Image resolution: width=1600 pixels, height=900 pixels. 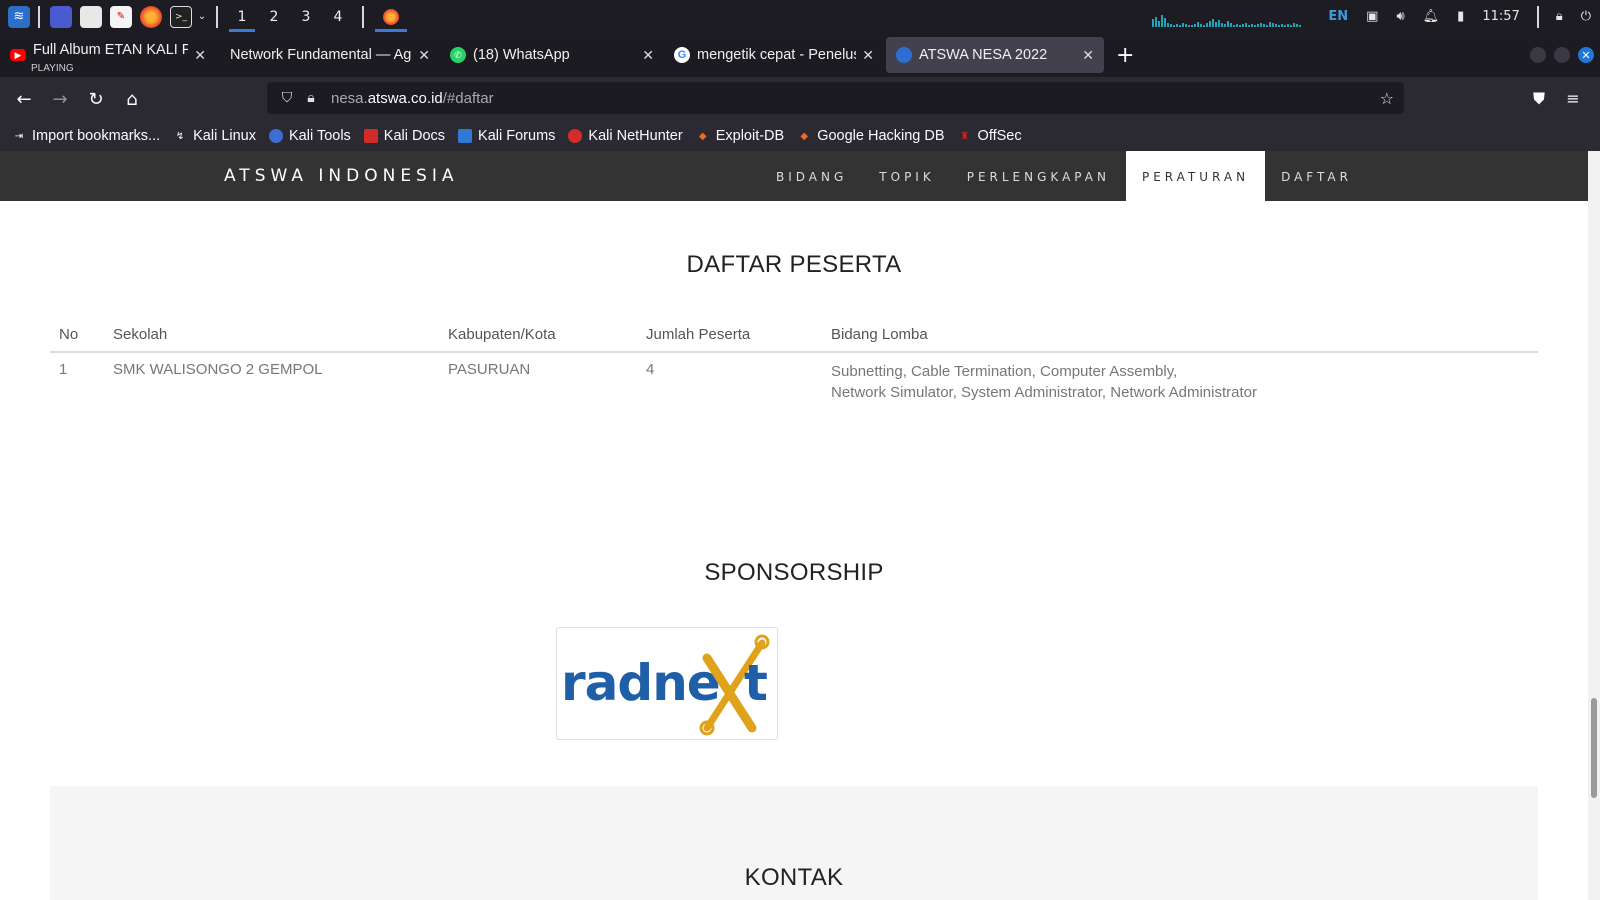 I want to click on ghdb-icon: ◆, so click(x=804, y=136).